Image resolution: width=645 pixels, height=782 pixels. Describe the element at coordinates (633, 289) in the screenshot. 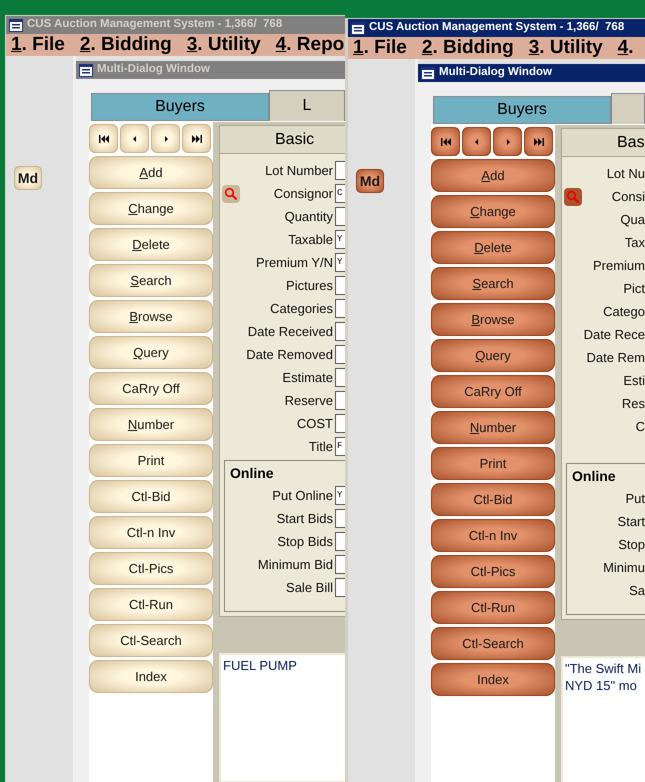

I see `field-label: Pict` at that location.